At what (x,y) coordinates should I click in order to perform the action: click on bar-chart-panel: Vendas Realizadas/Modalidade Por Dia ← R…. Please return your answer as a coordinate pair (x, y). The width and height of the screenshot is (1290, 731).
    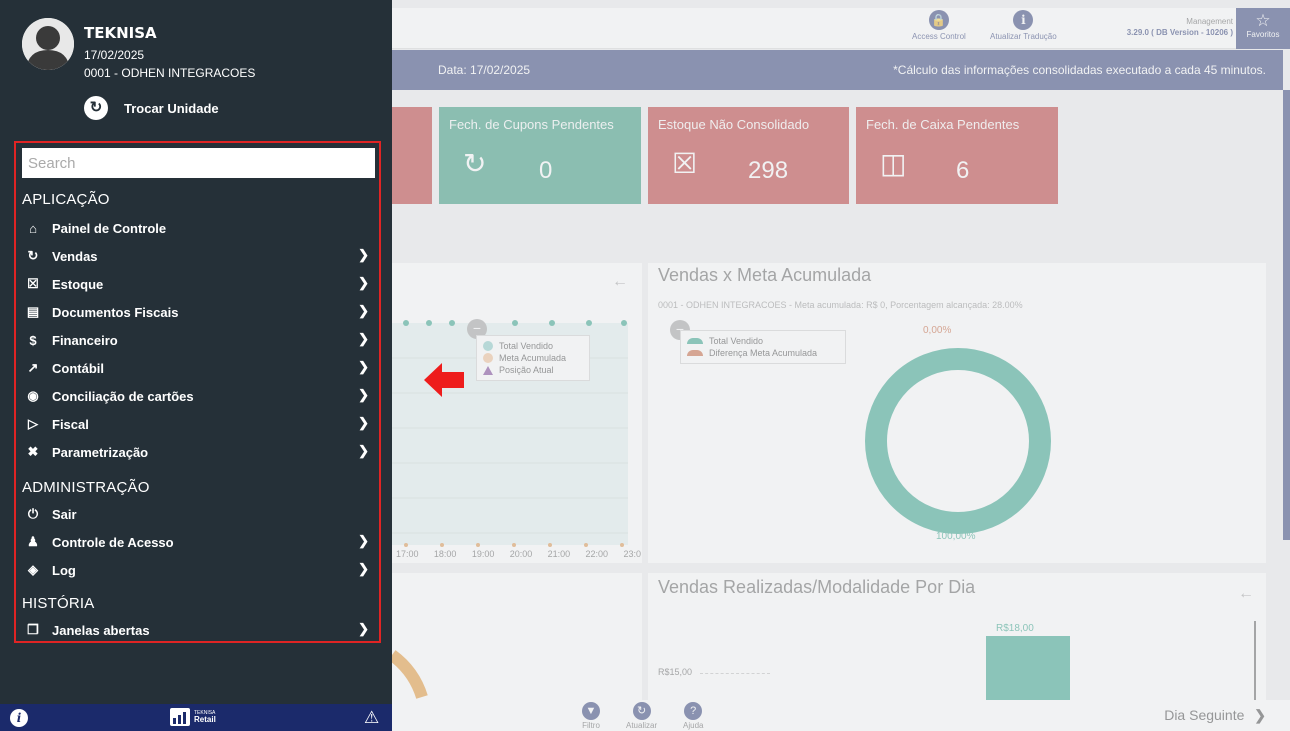
    Looking at the image, I should click on (957, 636).